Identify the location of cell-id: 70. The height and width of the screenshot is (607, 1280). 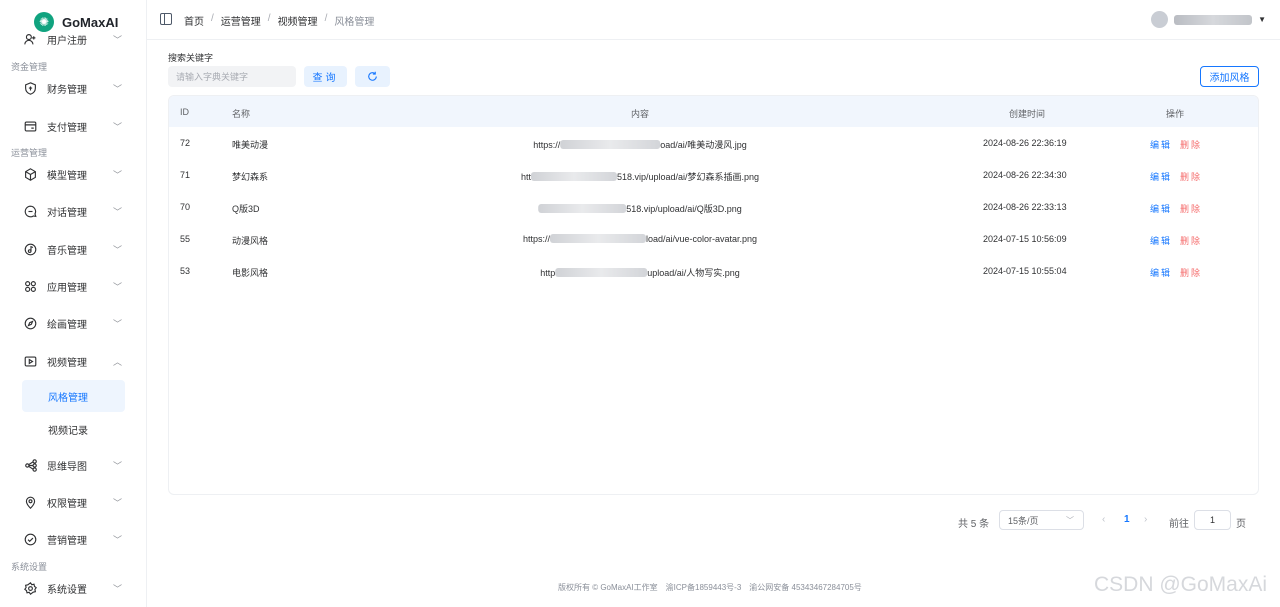
(185, 207).